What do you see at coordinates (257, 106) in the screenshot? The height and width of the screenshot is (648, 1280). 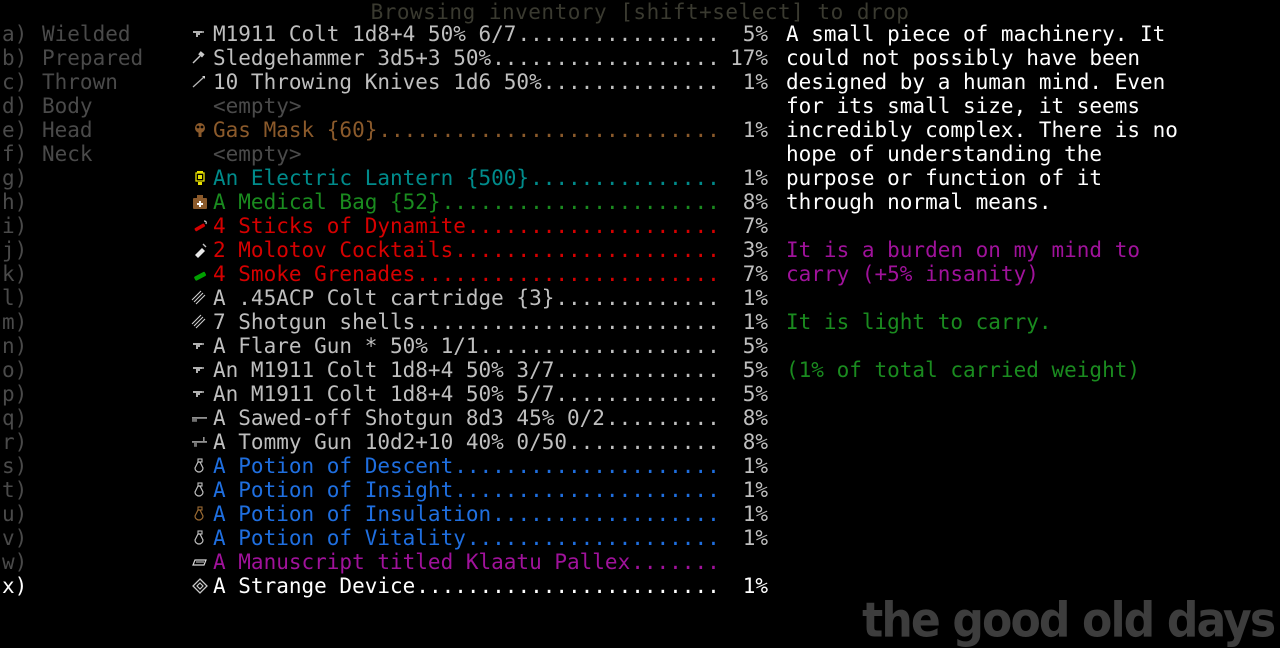 I see `inventory-row-label: <empty>` at bounding box center [257, 106].